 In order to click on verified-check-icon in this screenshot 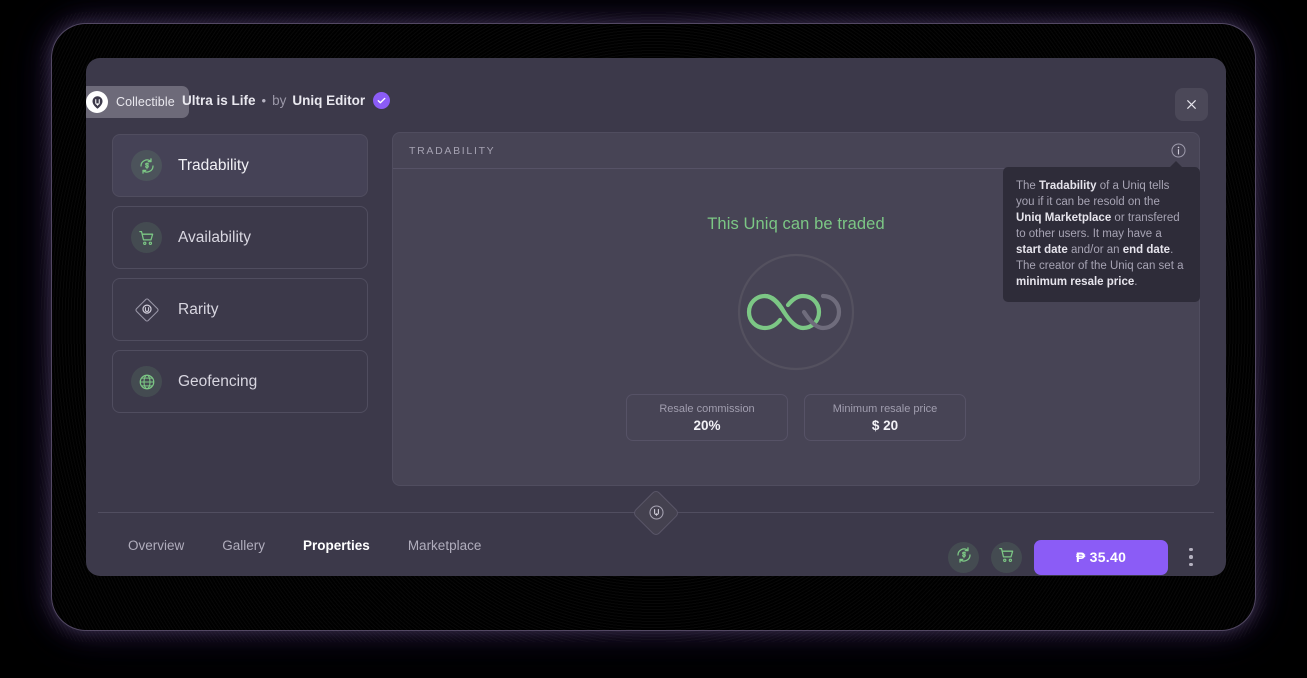, I will do `click(382, 100)`.